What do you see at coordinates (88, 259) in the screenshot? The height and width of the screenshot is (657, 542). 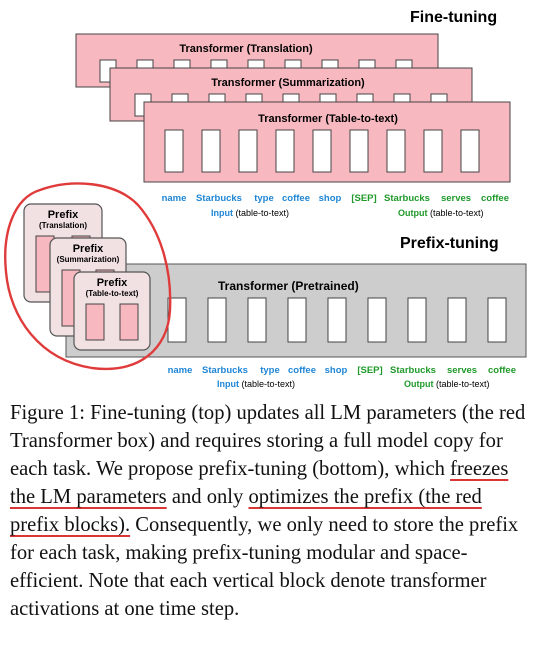 I see `prefix-subtitle: (Summarization)` at bounding box center [88, 259].